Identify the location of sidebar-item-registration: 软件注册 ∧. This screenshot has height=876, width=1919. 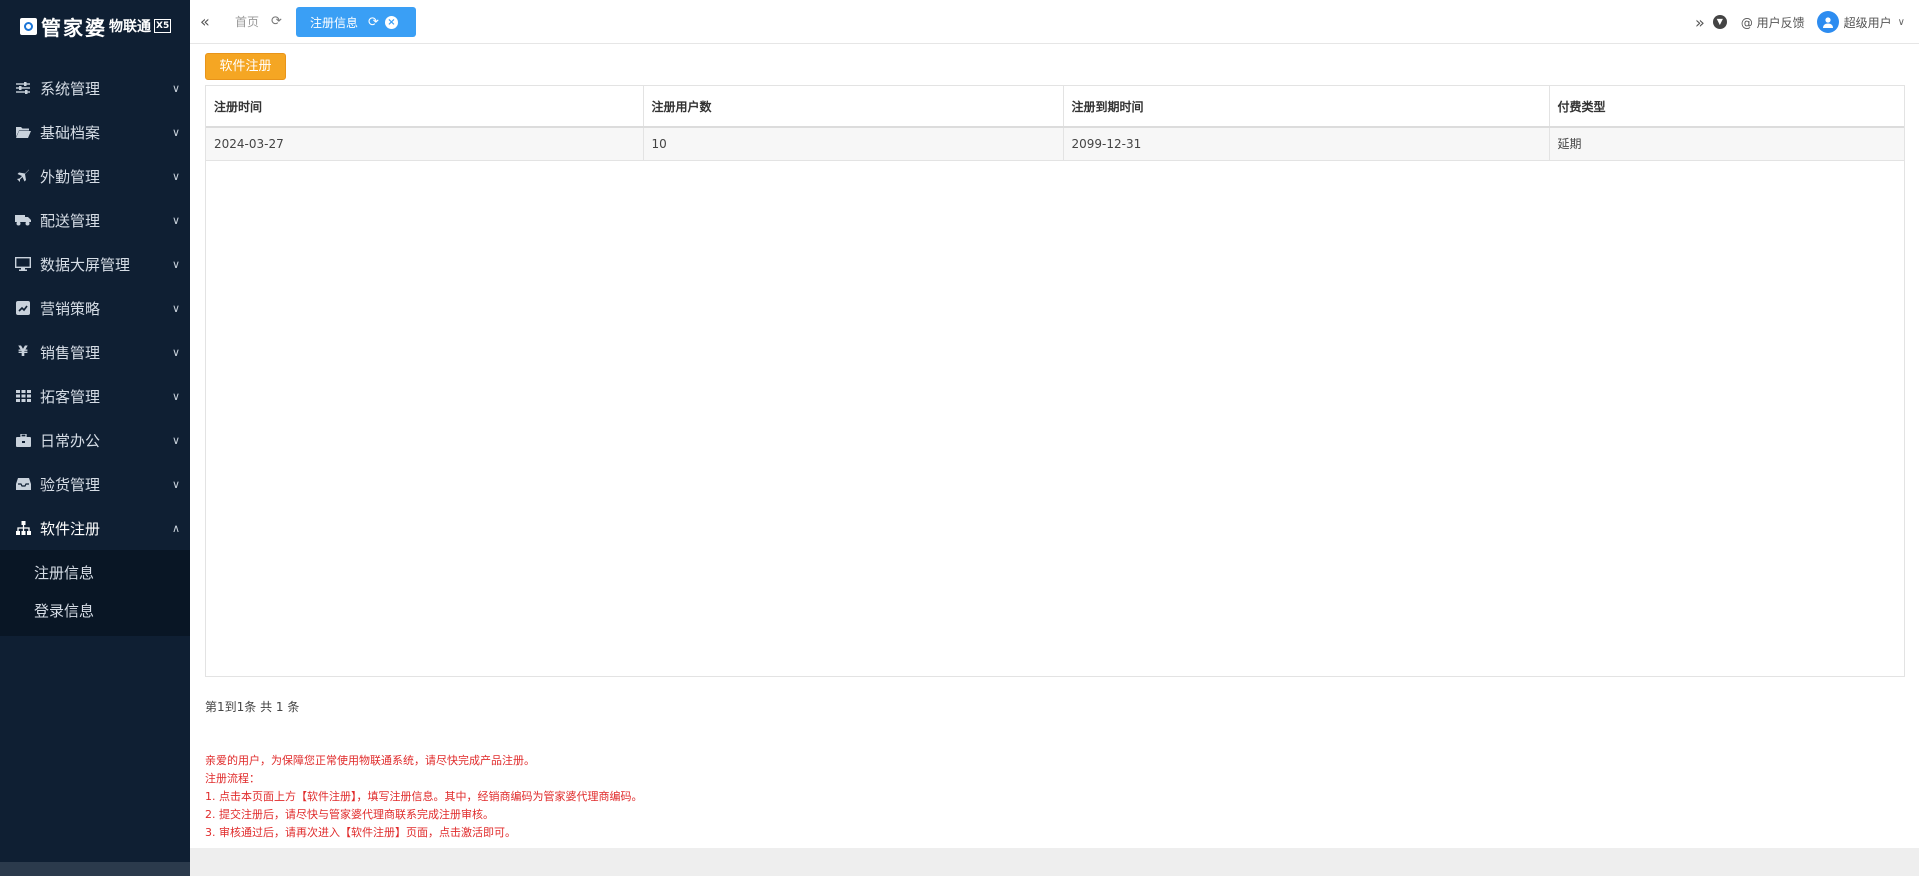
(95, 528).